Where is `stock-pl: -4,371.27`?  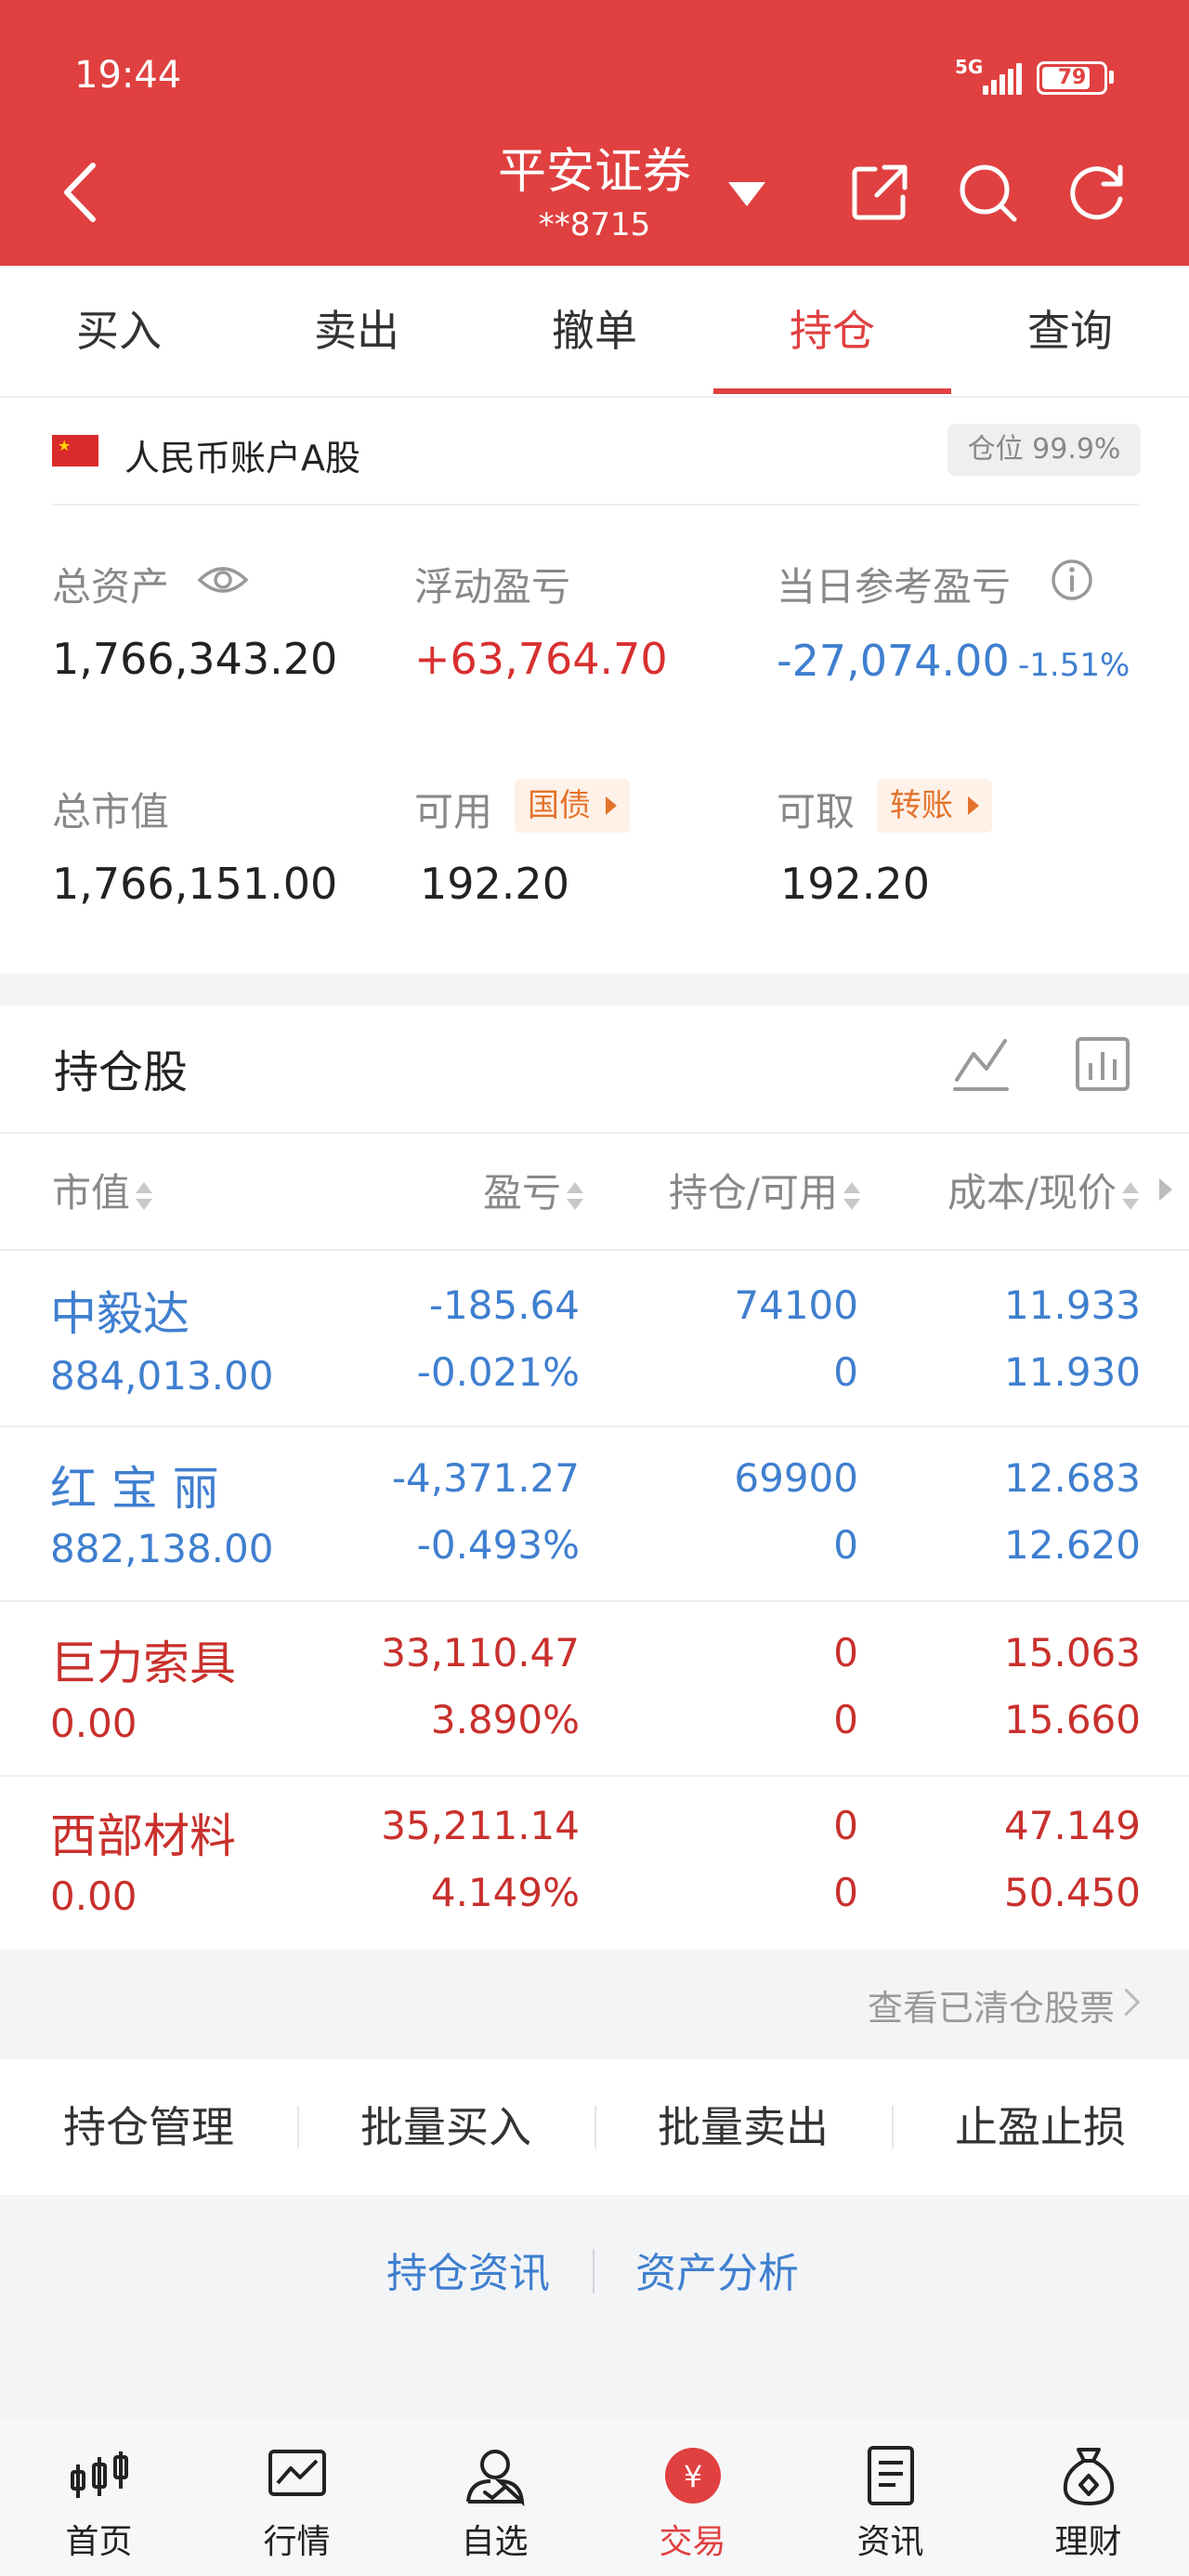 stock-pl: -4,371.27 is located at coordinates (485, 1478).